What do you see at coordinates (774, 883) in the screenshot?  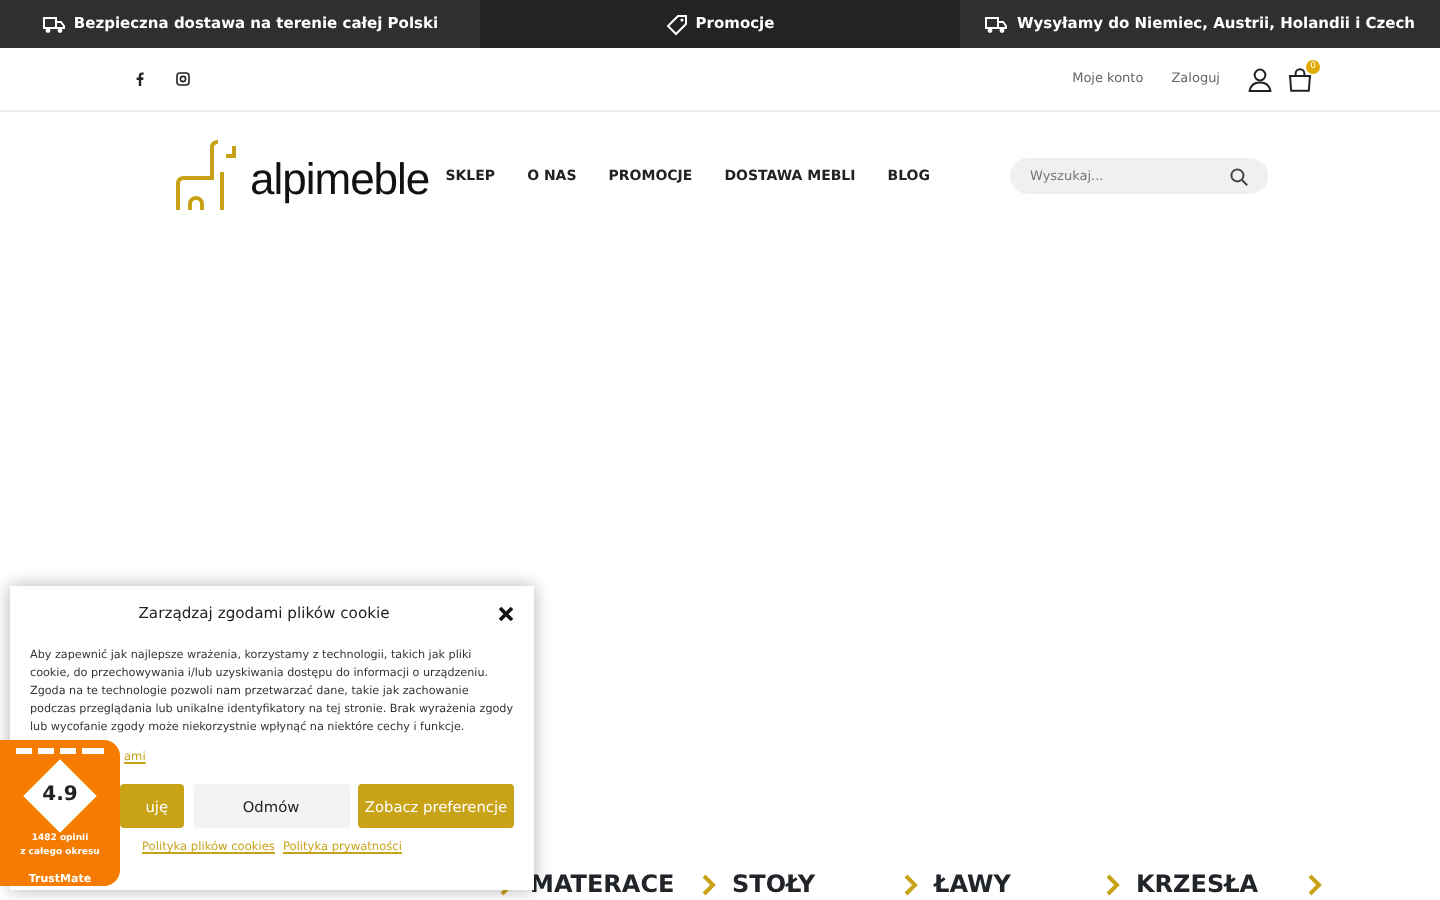 I see `category-link: STOŁY` at bounding box center [774, 883].